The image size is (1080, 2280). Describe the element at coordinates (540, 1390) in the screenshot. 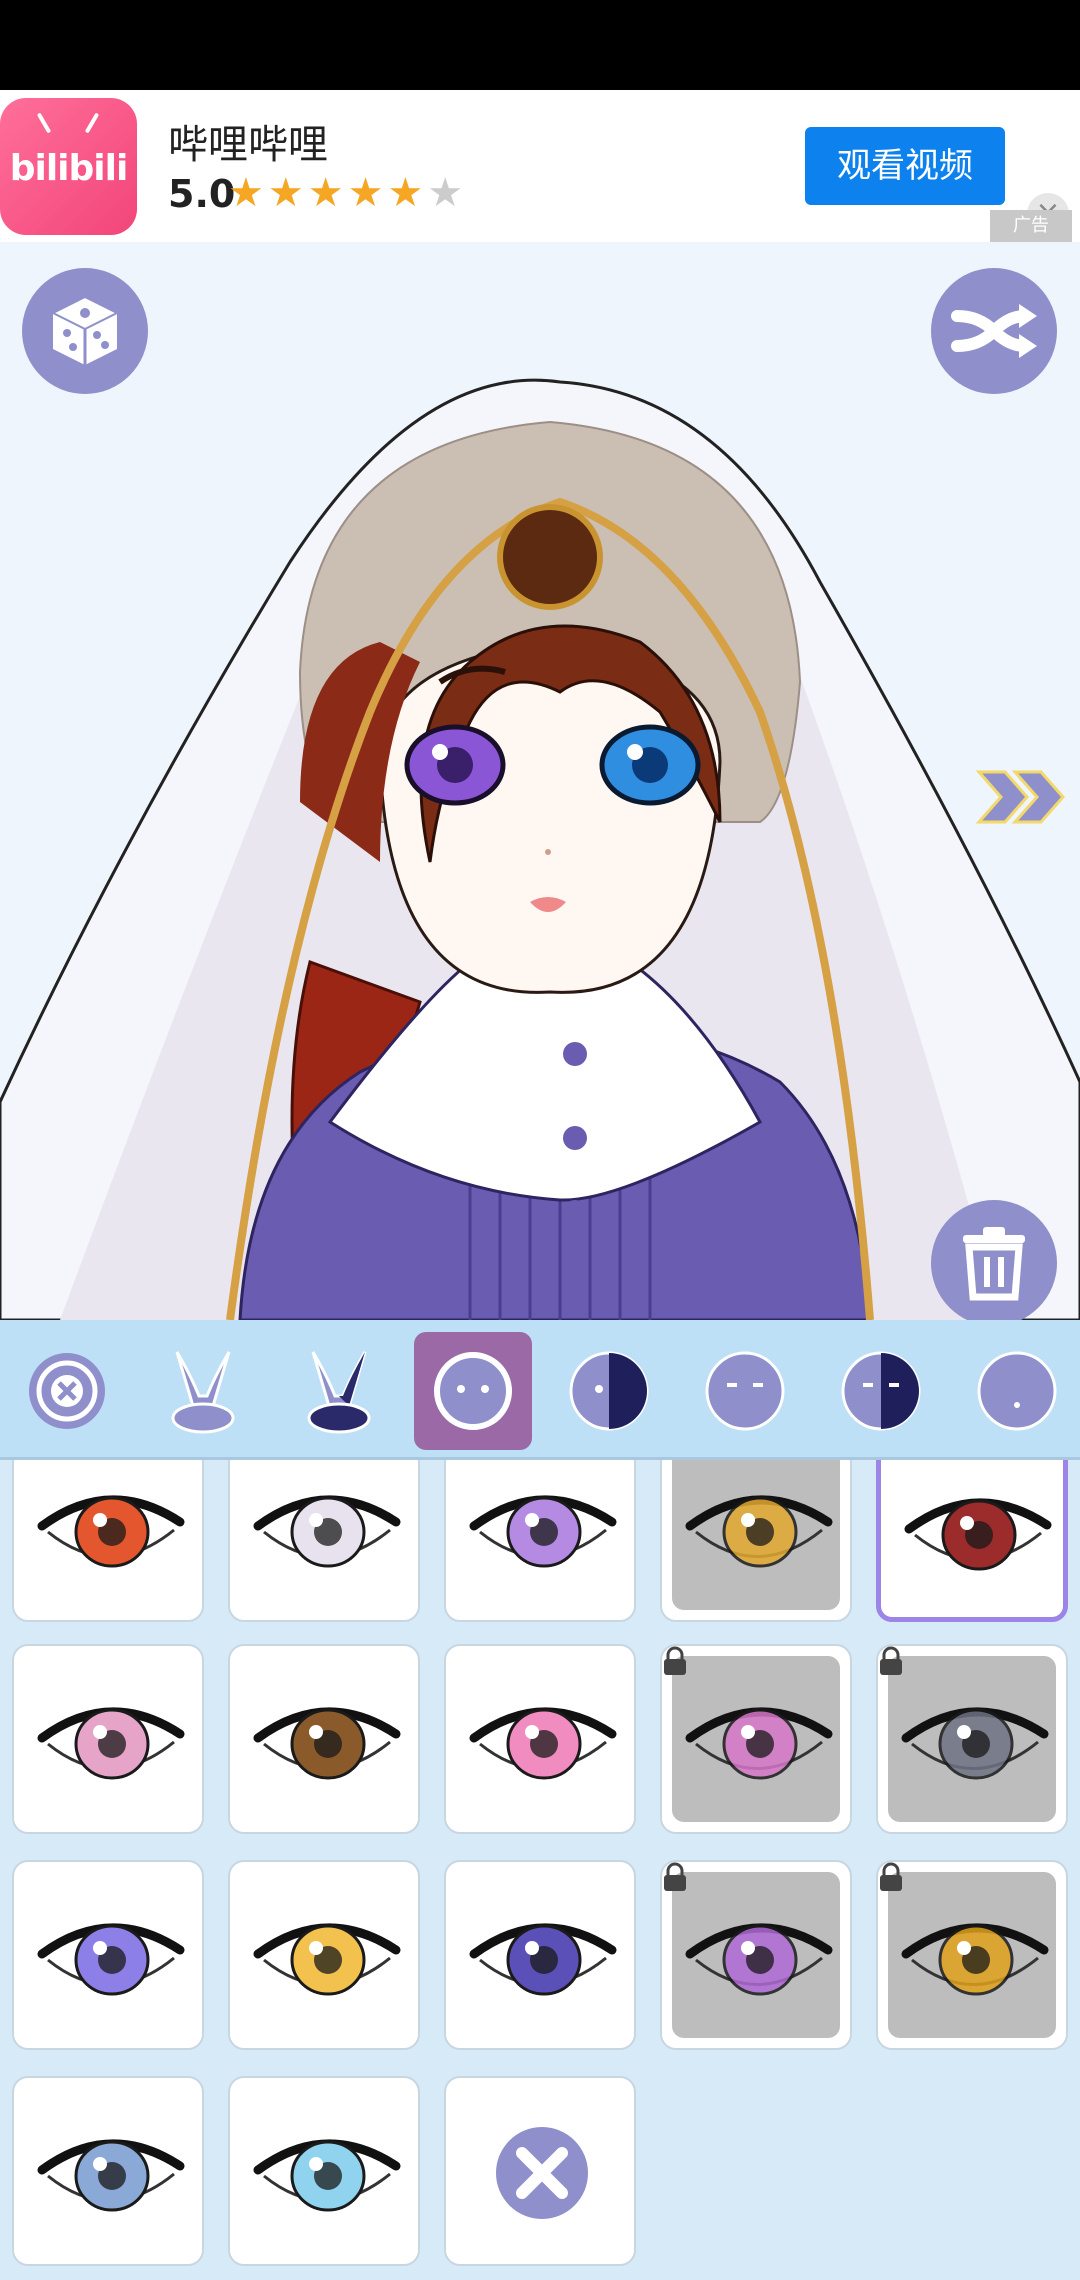

I see `category-tab-bar` at that location.